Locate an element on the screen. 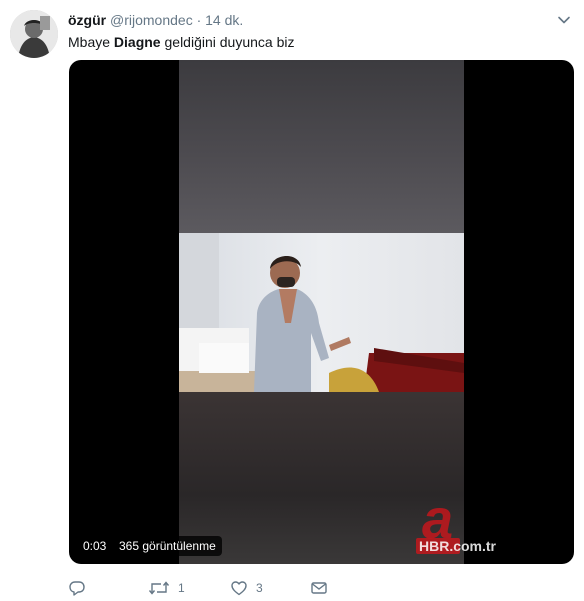  avatar is located at coordinates (34, 34).